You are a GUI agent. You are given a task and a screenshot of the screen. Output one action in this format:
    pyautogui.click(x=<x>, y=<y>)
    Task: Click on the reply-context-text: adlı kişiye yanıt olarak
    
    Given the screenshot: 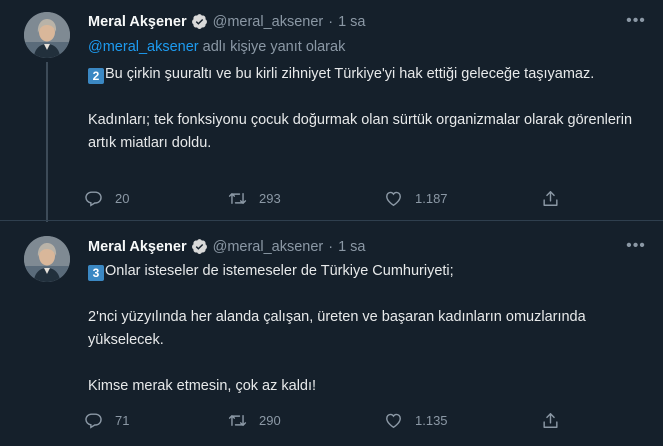 What is the action you would take?
    pyautogui.click(x=274, y=47)
    